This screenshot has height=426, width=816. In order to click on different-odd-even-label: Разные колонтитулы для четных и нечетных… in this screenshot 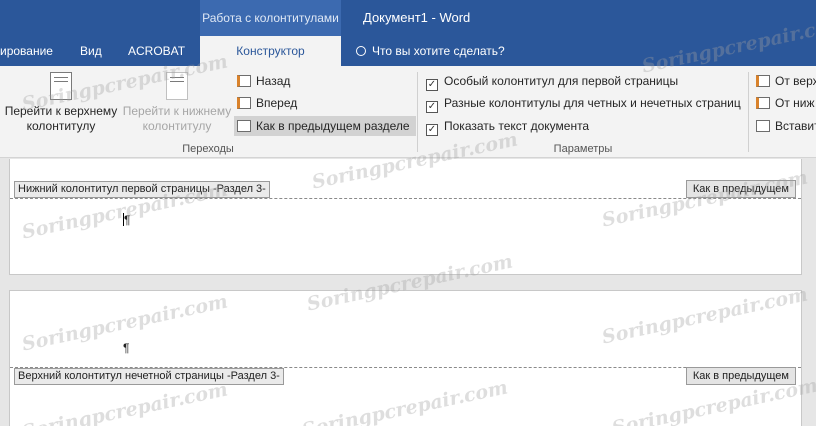, I will do `click(592, 103)`.